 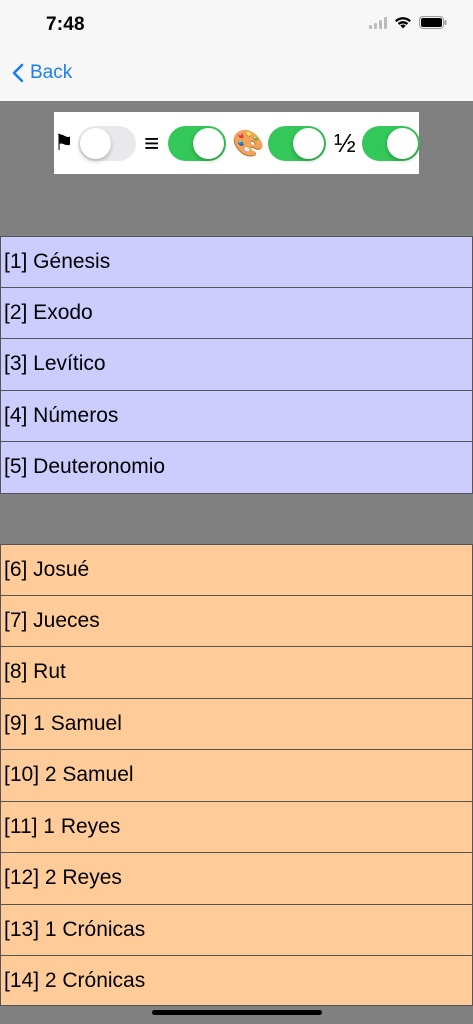 I want to click on list-item: [3] Levítico, so click(x=236, y=365).